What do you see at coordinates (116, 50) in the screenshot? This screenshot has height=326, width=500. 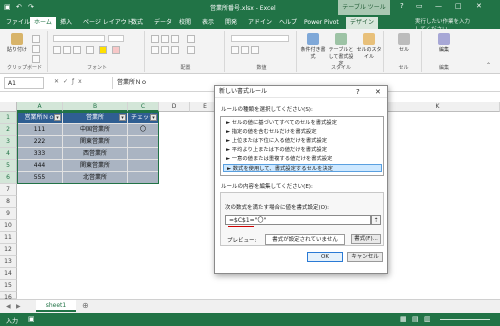 I see `font-color-icon` at bounding box center [116, 50].